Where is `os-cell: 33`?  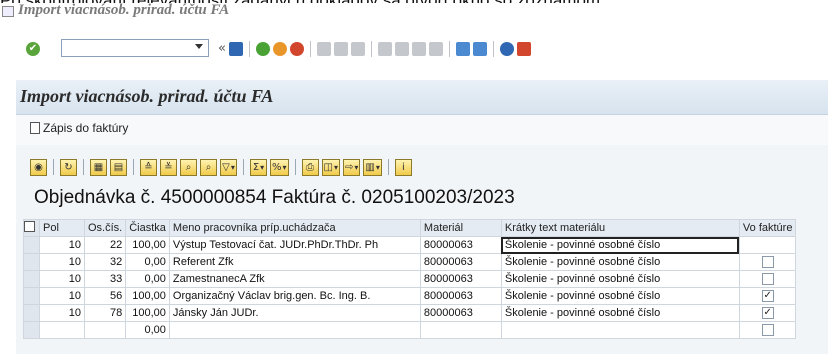
os-cell: 33 is located at coordinates (105, 279).